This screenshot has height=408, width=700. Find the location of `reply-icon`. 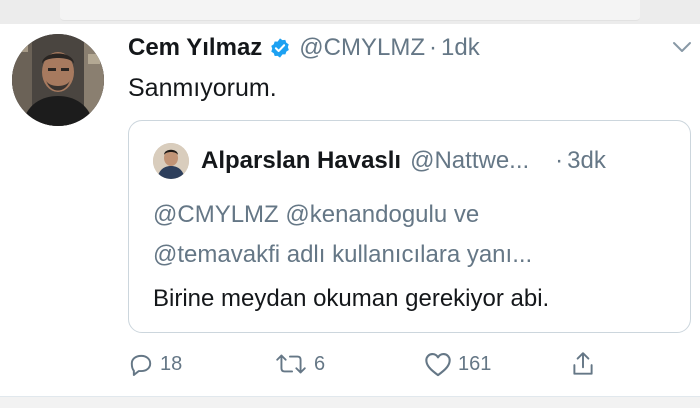

reply-icon is located at coordinates (141, 365).